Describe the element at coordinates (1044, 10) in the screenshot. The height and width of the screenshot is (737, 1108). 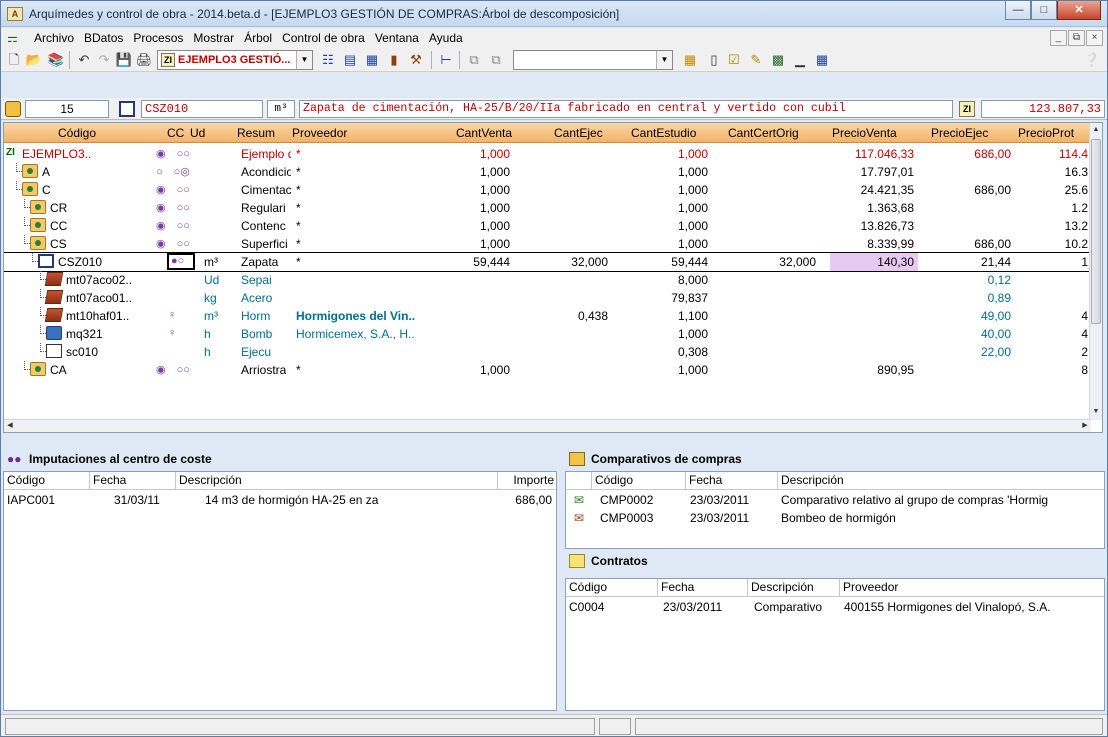
I see `maximize-button: □` at that location.